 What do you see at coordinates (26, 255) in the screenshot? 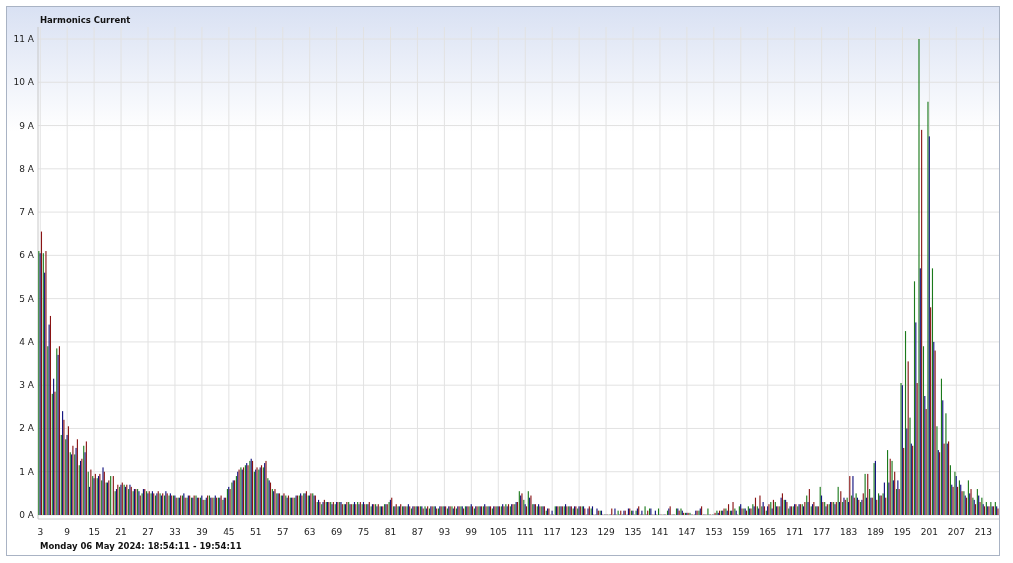
I see `y-axis-label: 6 A` at bounding box center [26, 255].